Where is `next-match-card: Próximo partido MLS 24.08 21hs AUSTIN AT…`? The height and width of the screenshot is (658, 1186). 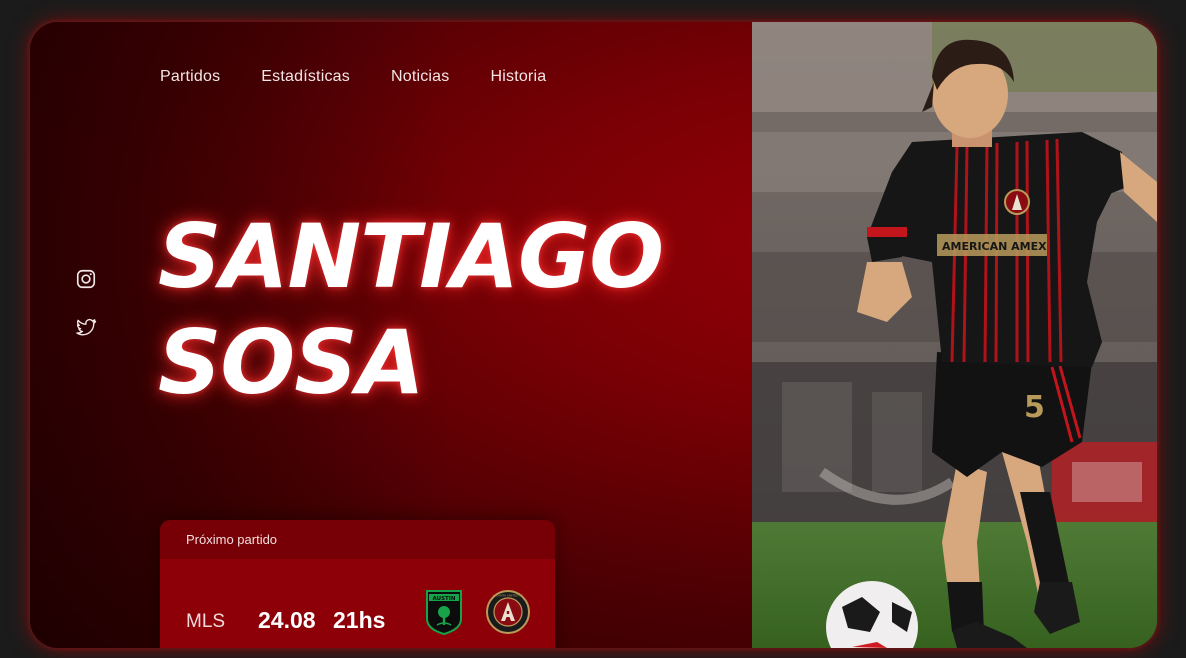 next-match-card: Próximo partido MLS 24.08 21hs AUSTIN AT… is located at coordinates (357, 584).